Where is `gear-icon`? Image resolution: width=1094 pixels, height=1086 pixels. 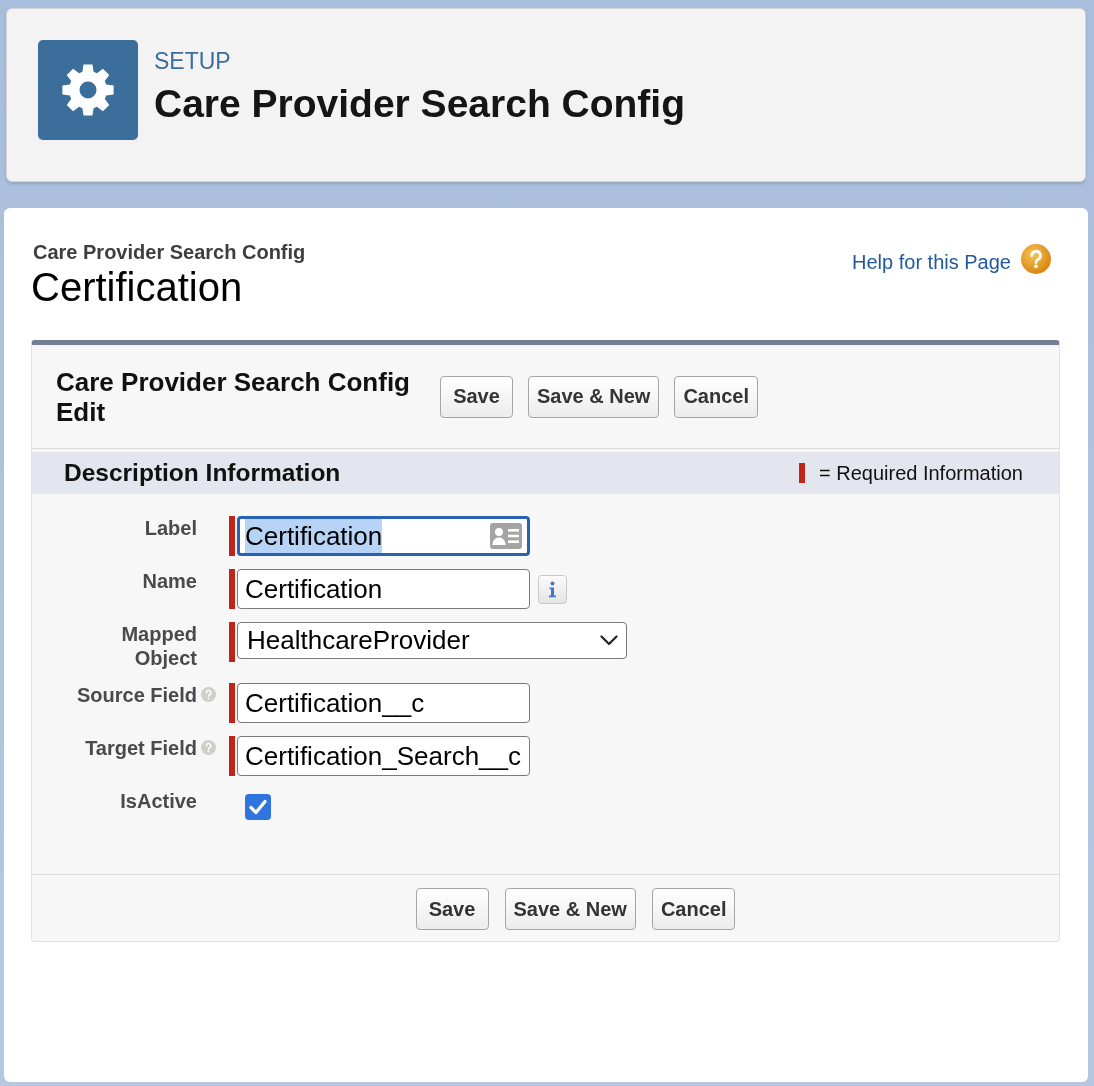
gear-icon is located at coordinates (88, 90).